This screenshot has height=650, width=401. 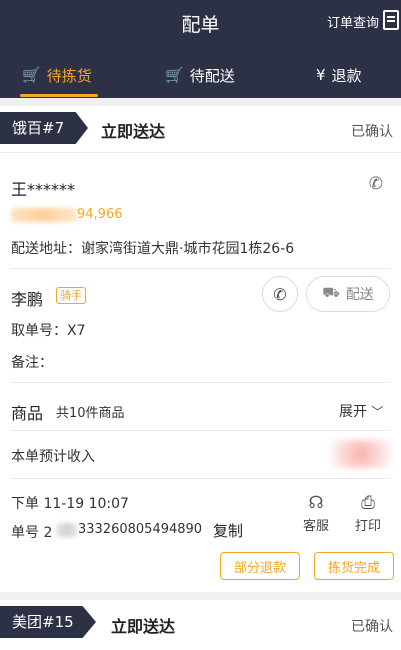 What do you see at coordinates (44, 215) in the screenshot?
I see `masked-phone-prefix` at bounding box center [44, 215].